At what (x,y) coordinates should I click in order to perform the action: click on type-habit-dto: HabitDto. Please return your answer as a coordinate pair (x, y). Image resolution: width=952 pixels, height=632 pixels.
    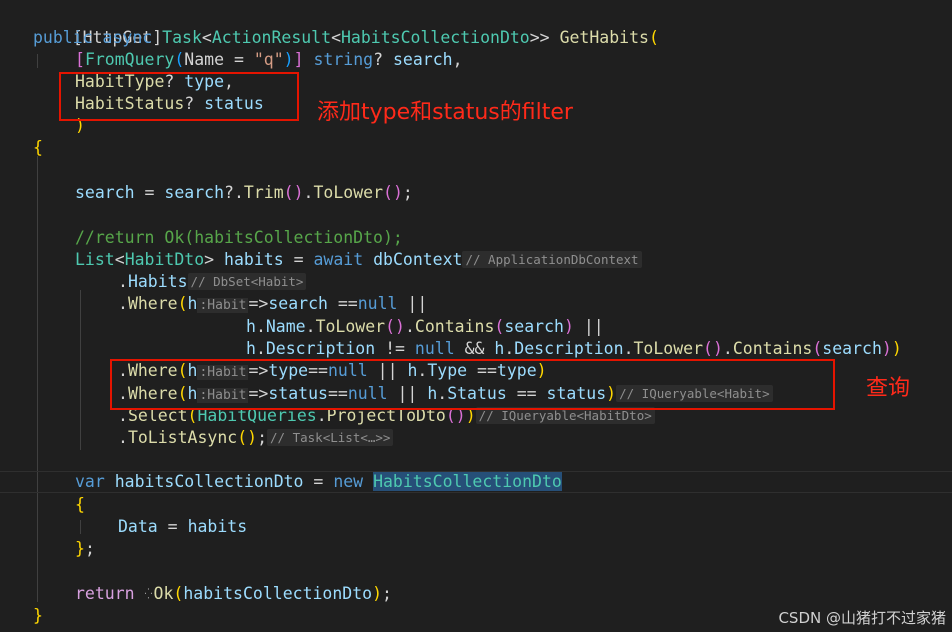
    Looking at the image, I should click on (164, 259).